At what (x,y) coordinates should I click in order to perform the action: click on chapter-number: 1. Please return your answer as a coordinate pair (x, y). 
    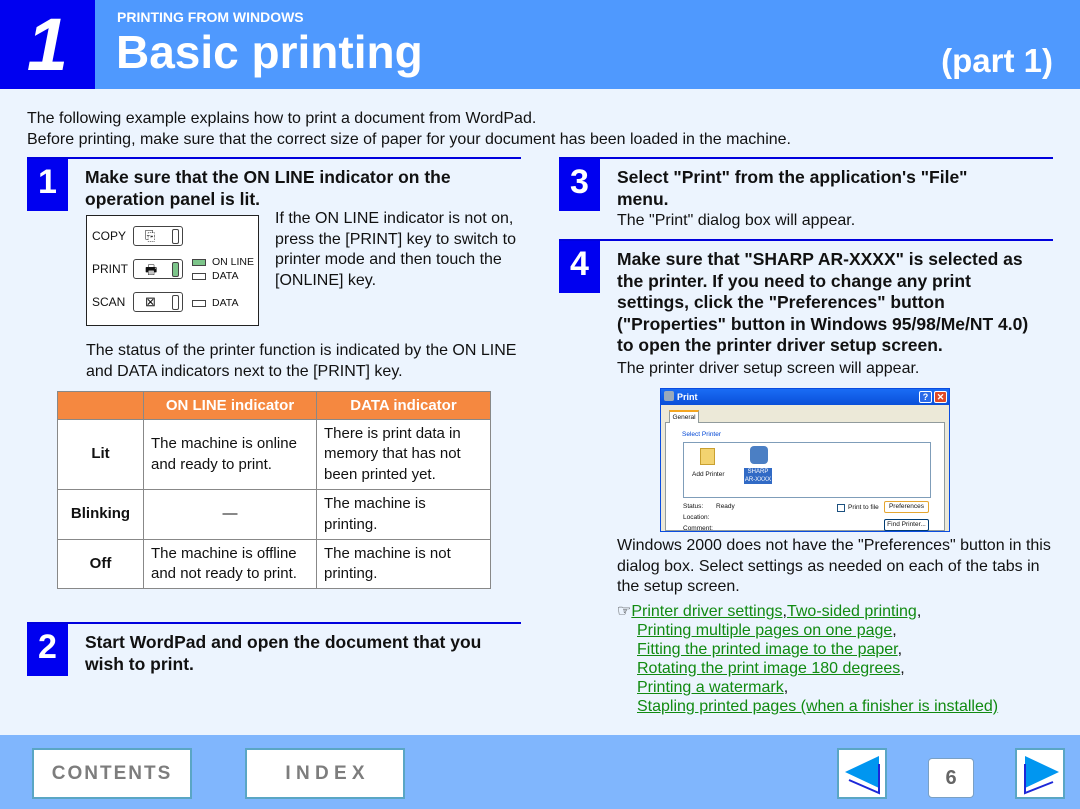
    Looking at the image, I should click on (47, 44).